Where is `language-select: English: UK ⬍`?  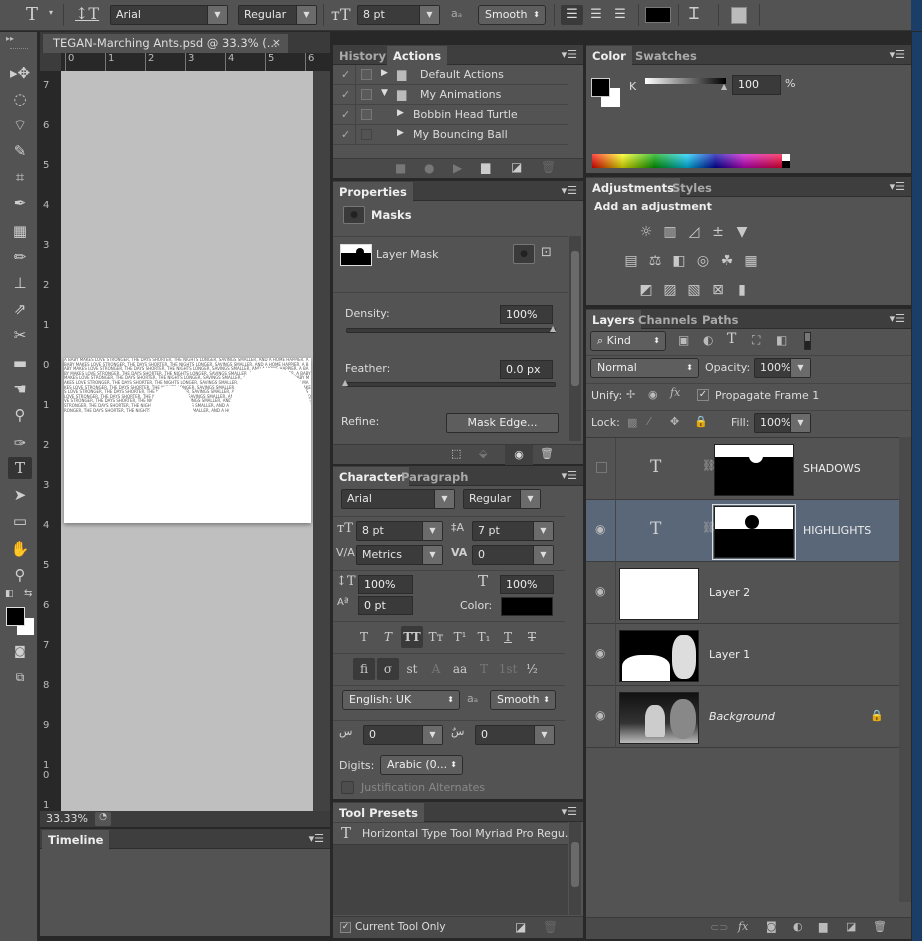 language-select: English: UK ⬍ is located at coordinates (401, 700).